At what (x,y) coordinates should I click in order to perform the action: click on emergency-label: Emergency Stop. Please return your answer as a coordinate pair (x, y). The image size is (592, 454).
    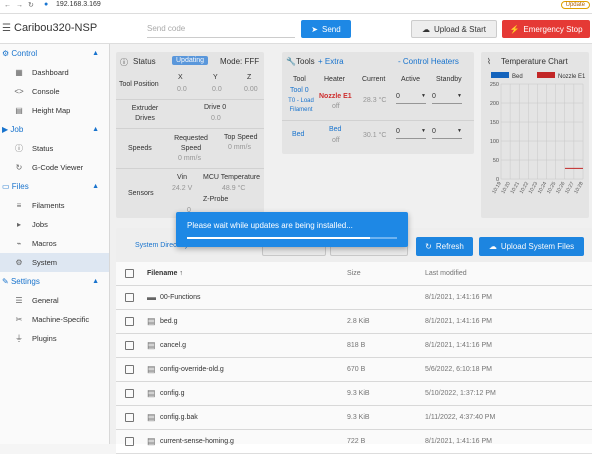
    Looking at the image, I should click on (553, 29).